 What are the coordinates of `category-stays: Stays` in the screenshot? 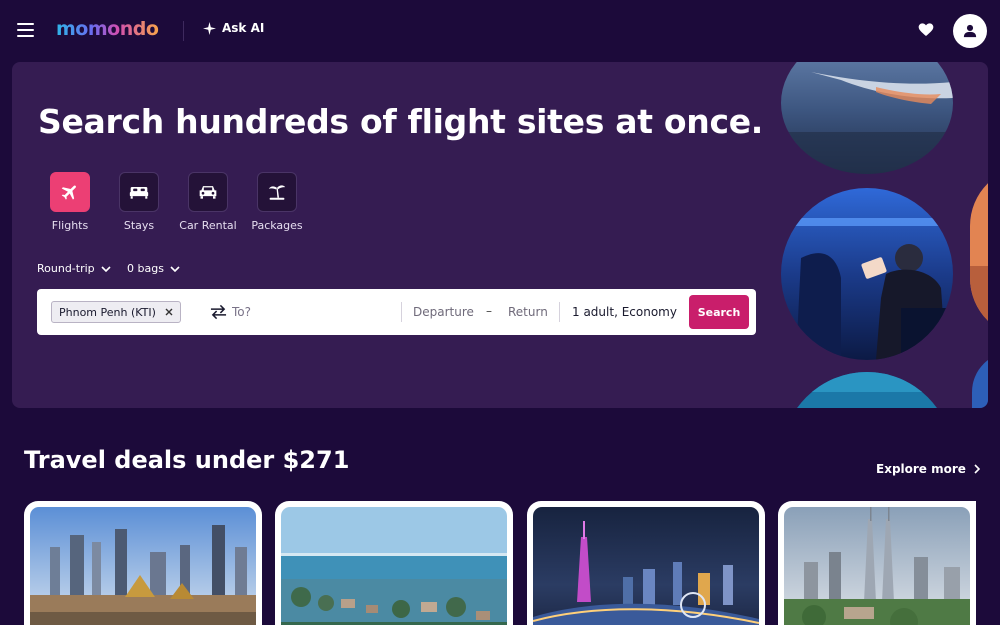 It's located at (139, 202).